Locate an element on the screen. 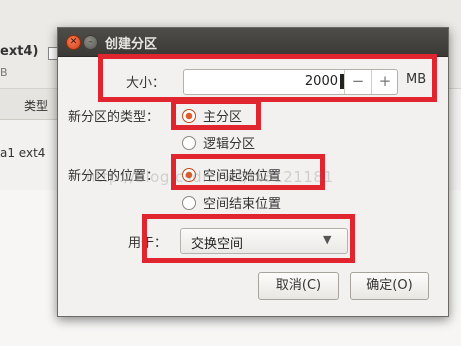  table-row: a1 ext4 is located at coordinates (22, 153).